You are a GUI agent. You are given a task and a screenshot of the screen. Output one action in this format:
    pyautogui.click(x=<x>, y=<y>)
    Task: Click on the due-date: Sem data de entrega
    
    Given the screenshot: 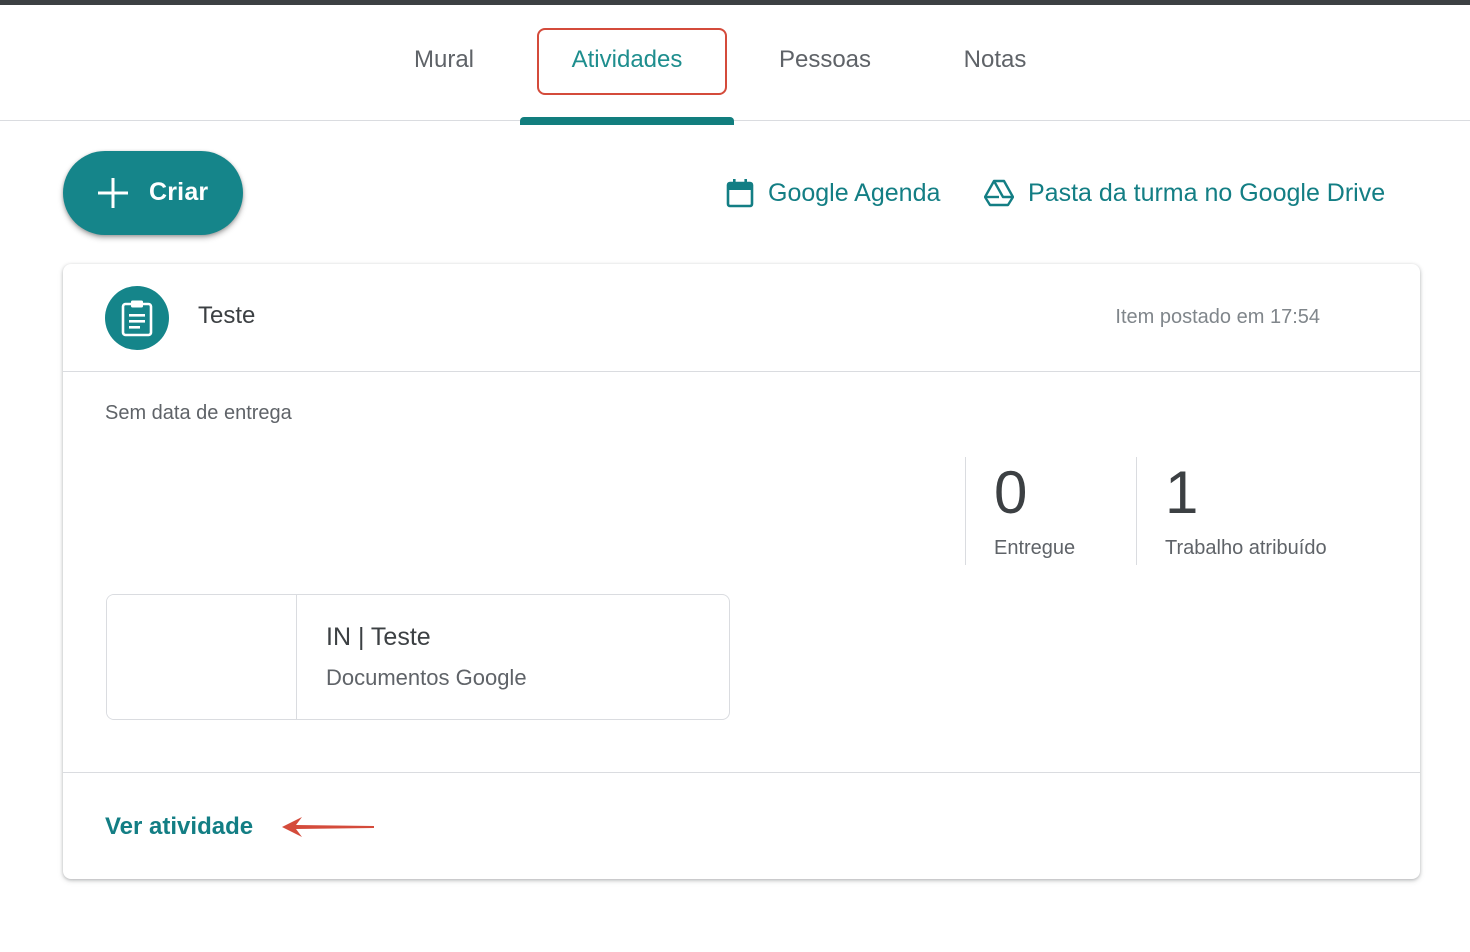 What is the action you would take?
    pyautogui.click(x=198, y=413)
    